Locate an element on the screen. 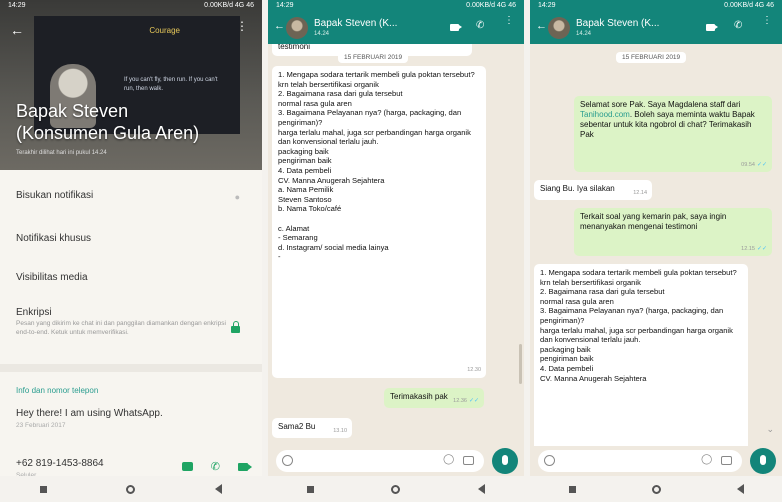  message-time: 12.14 is located at coordinates (640, 193).